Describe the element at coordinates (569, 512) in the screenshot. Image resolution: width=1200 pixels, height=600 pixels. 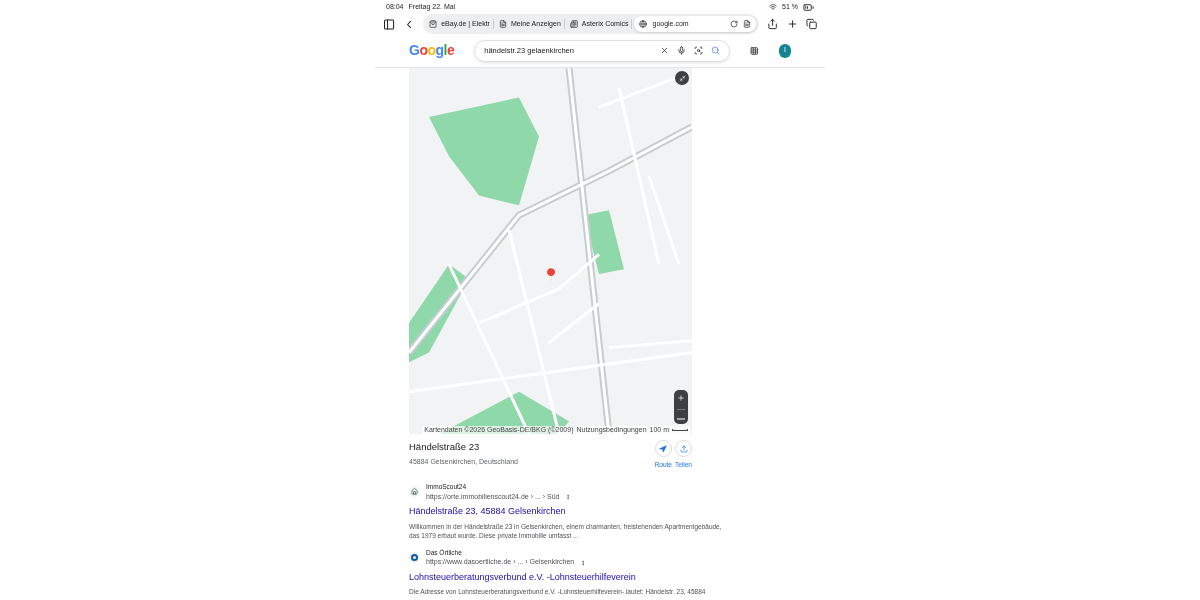
I see `result-title-link: Händelstraße 23, 45884 Gelsenkirchen` at that location.